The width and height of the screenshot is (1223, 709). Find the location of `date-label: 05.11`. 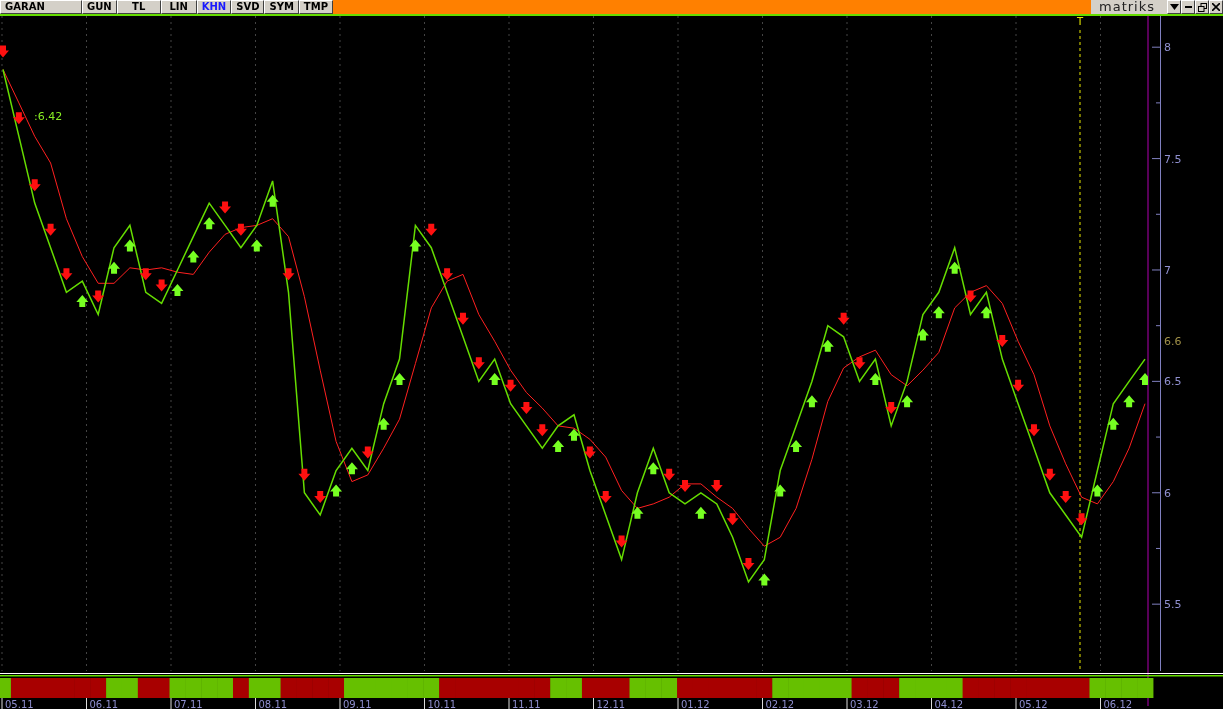

date-label: 05.11 is located at coordinates (19, 704).